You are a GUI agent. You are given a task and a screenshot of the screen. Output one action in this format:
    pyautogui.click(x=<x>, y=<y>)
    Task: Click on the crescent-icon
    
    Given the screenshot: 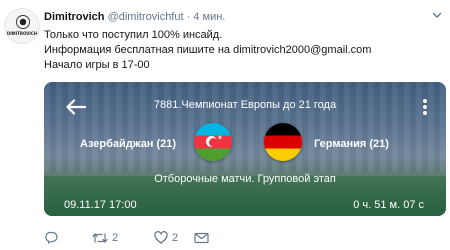 What is the action you would take?
    pyautogui.click(x=212, y=141)
    